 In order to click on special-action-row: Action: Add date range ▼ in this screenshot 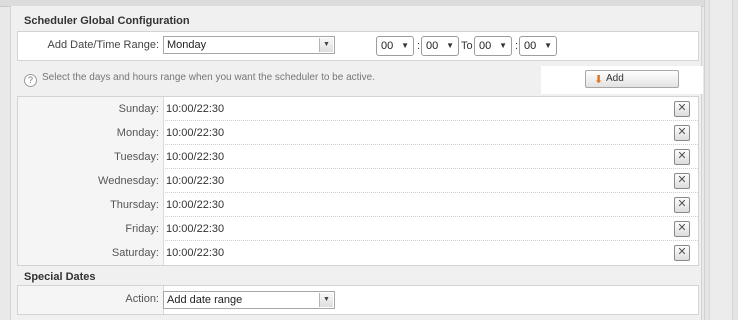, I will do `click(358, 300)`.